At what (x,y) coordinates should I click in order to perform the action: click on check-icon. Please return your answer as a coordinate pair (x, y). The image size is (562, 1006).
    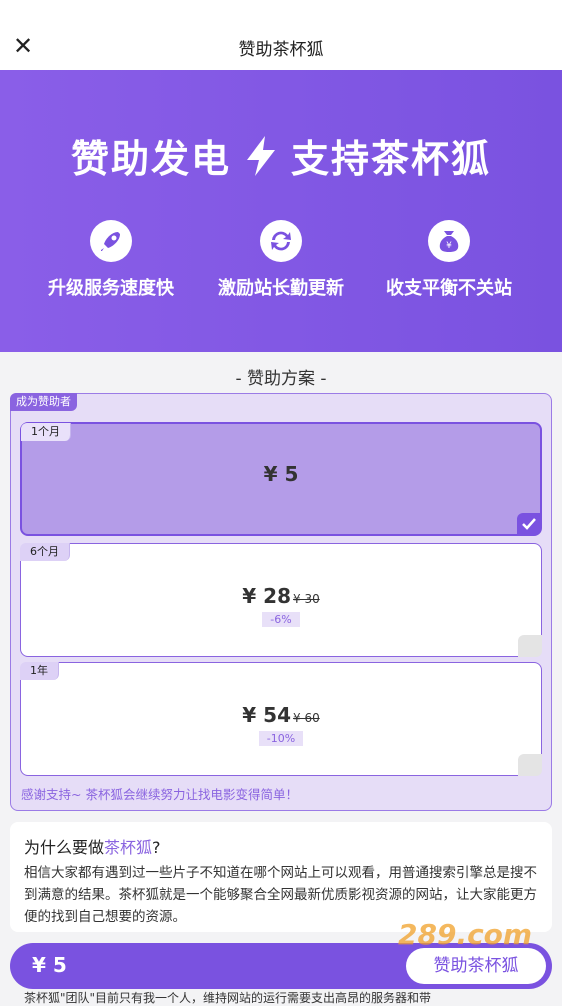
    Looking at the image, I should click on (529, 524).